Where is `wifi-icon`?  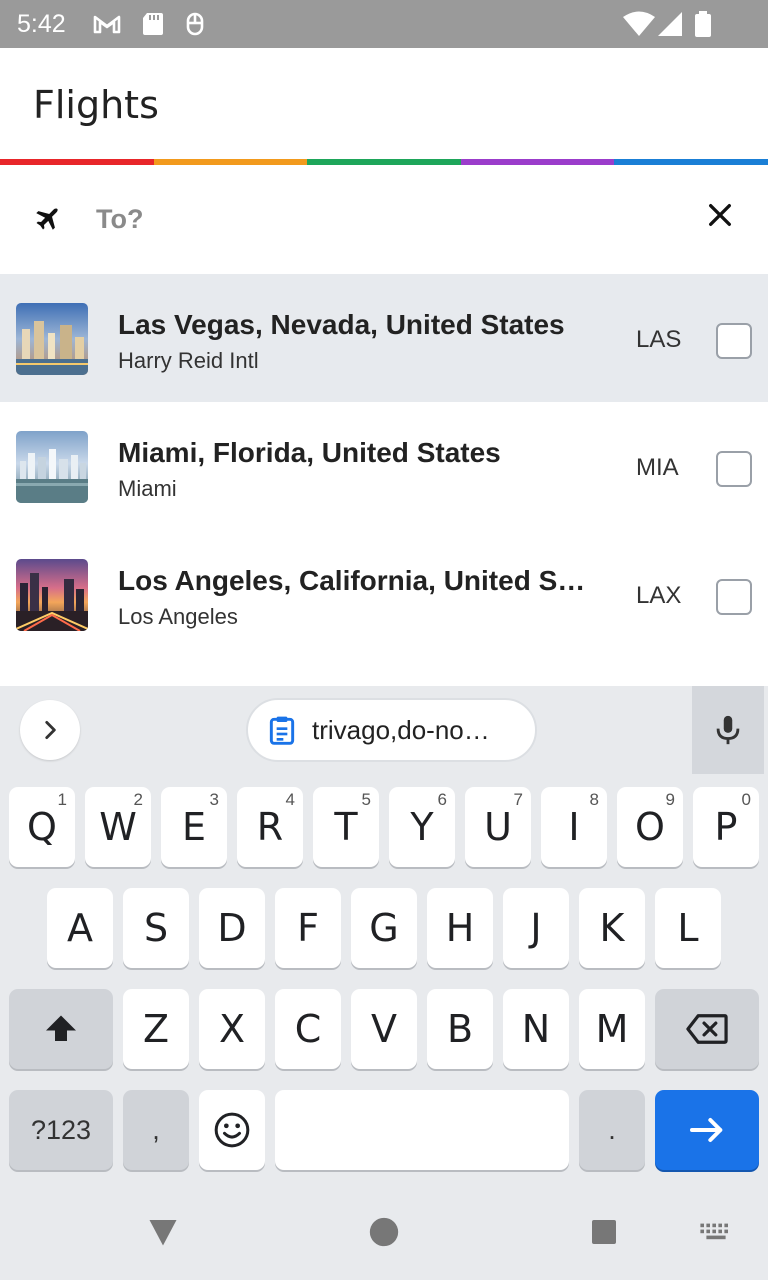
wifi-icon is located at coordinates (639, 24).